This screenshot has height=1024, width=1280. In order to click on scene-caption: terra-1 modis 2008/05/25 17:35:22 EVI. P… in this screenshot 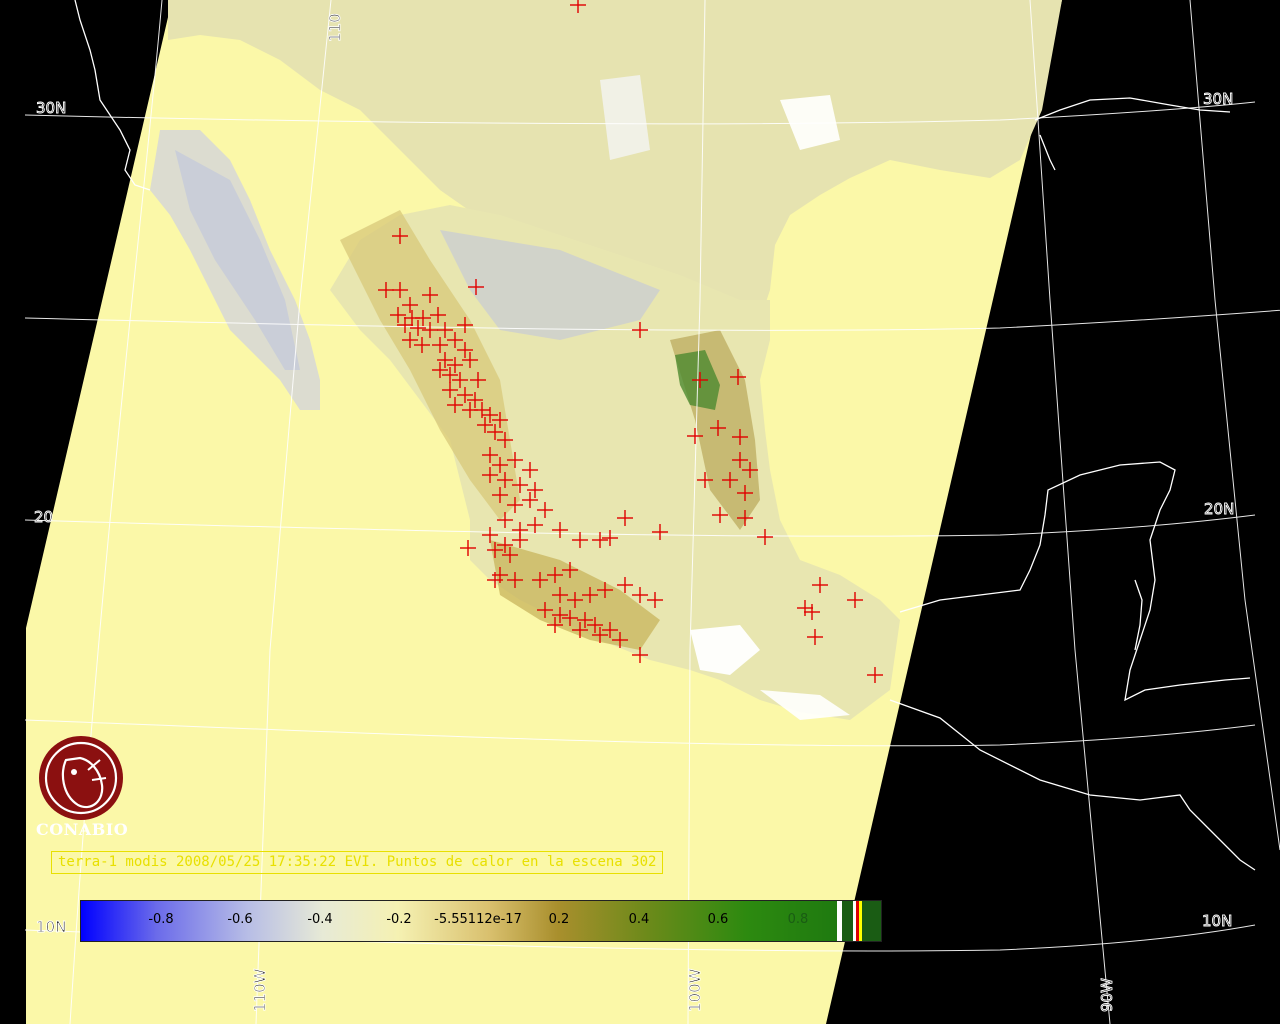, I will do `click(357, 862)`.